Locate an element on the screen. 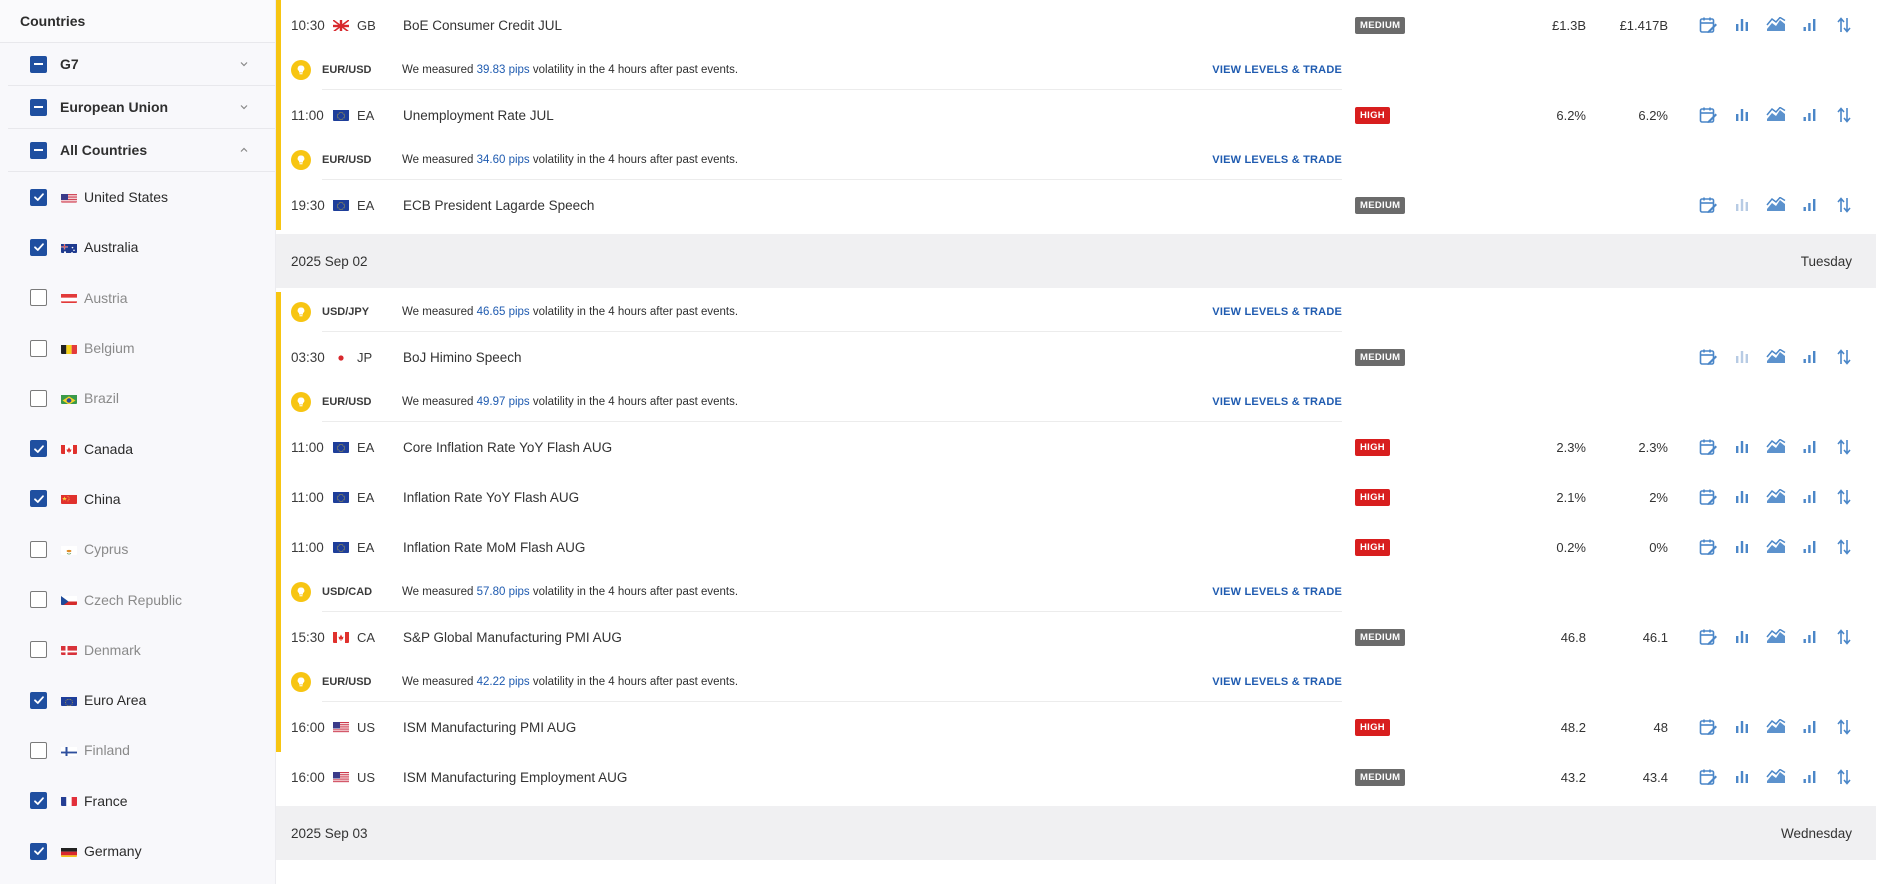 The width and height of the screenshot is (1882, 884). event-name: ISM Manufacturing PMI AUG is located at coordinates (489, 727).